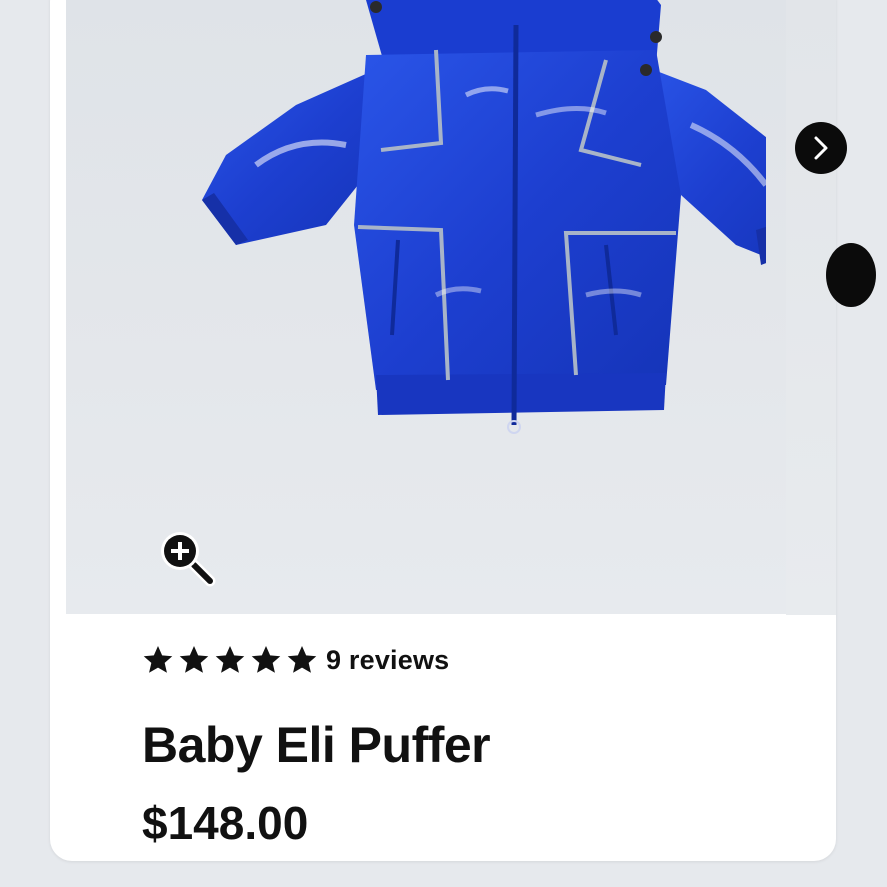 The image size is (887, 887). I want to click on next-image-button, so click(821, 148).